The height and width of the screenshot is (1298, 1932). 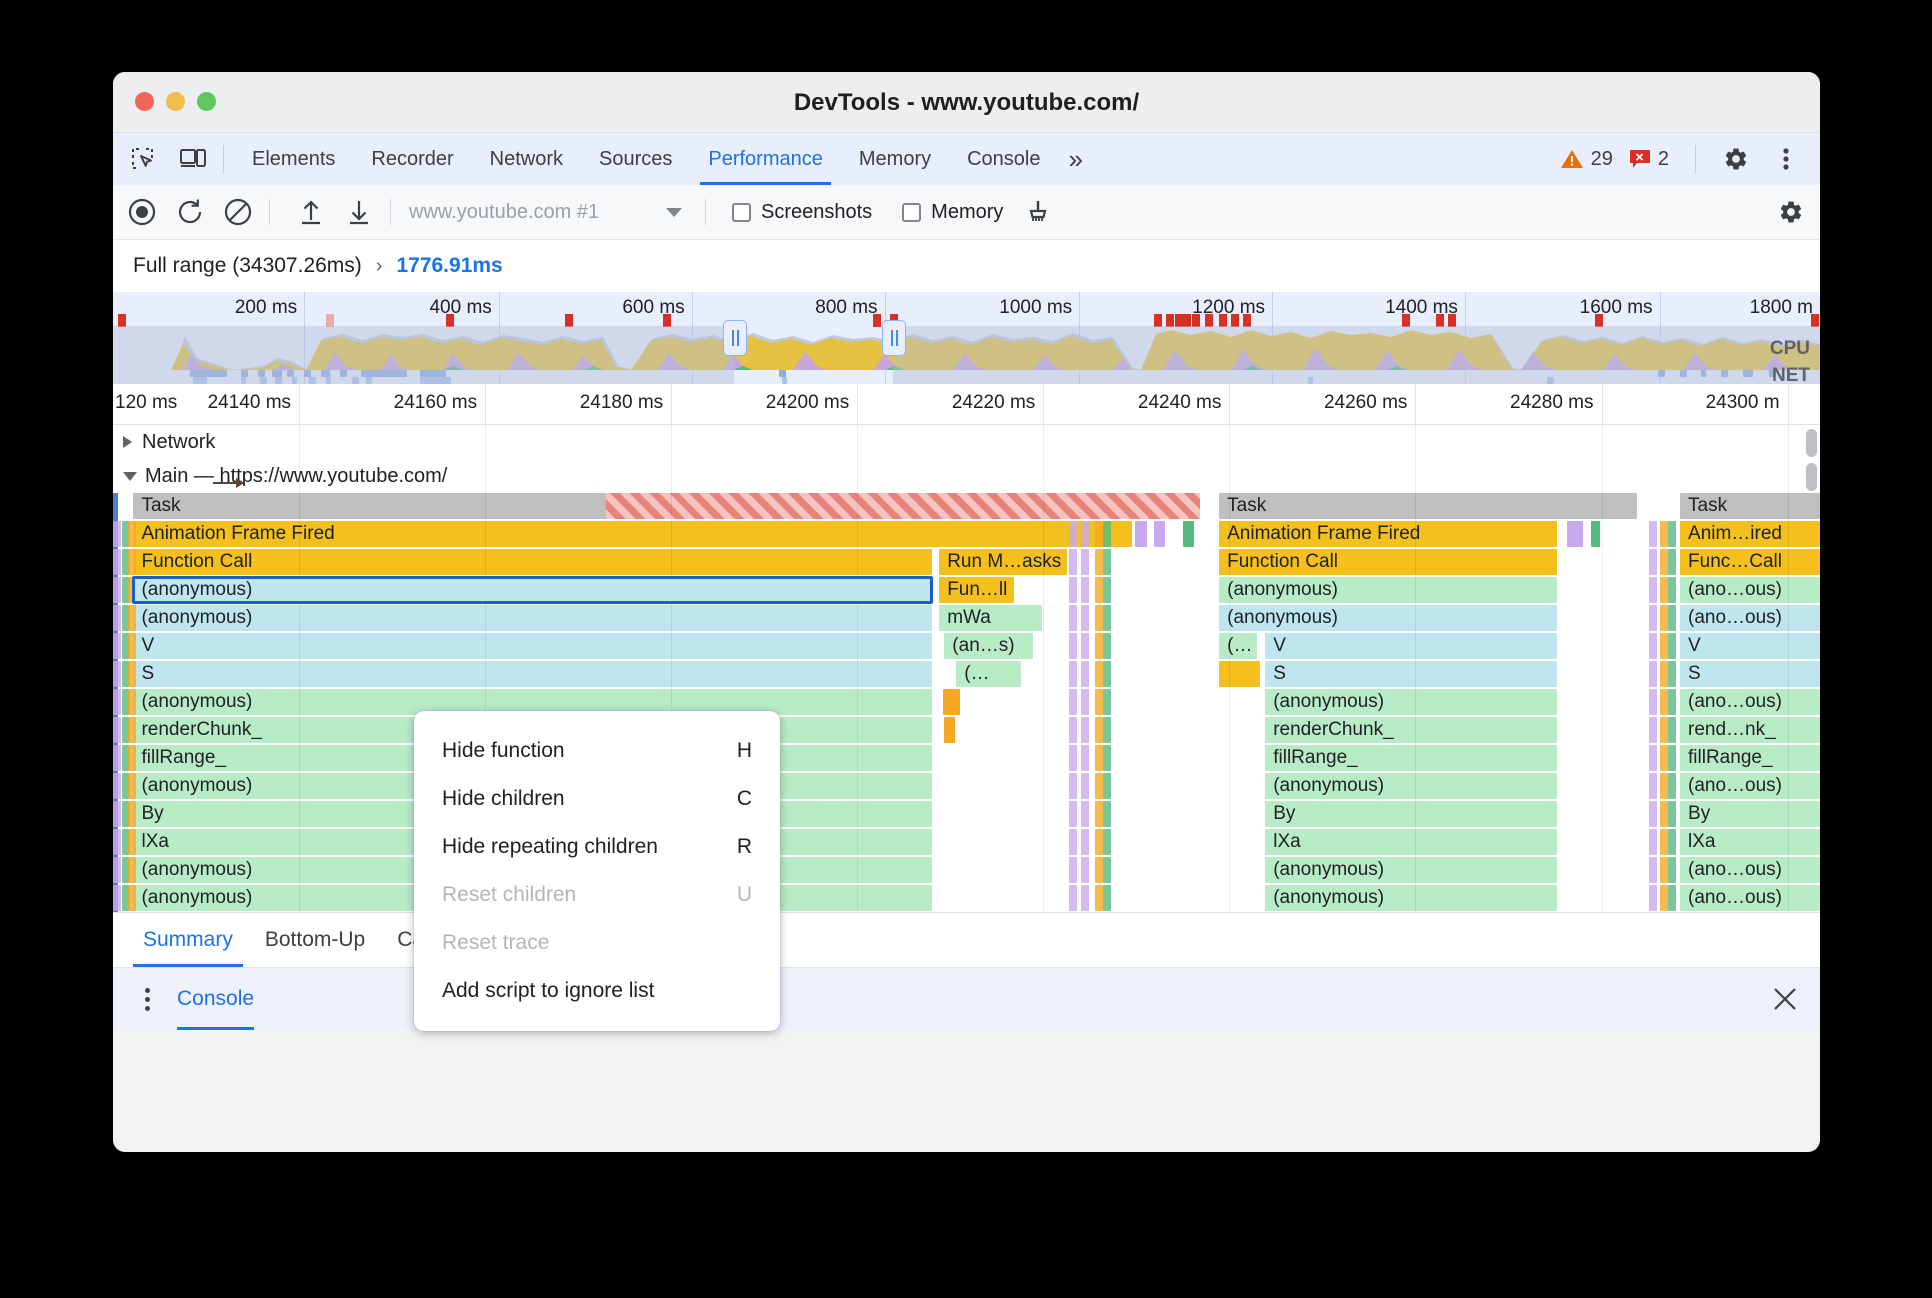 What do you see at coordinates (802, 212) in the screenshot?
I see `screenshots-checkbox: Screenshots` at bounding box center [802, 212].